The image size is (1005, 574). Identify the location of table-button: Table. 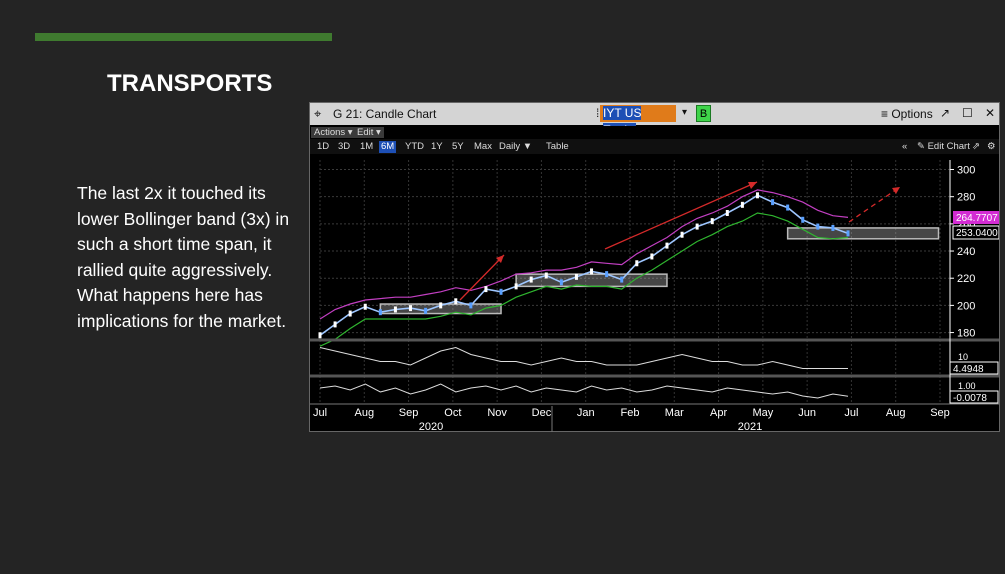
(557, 147).